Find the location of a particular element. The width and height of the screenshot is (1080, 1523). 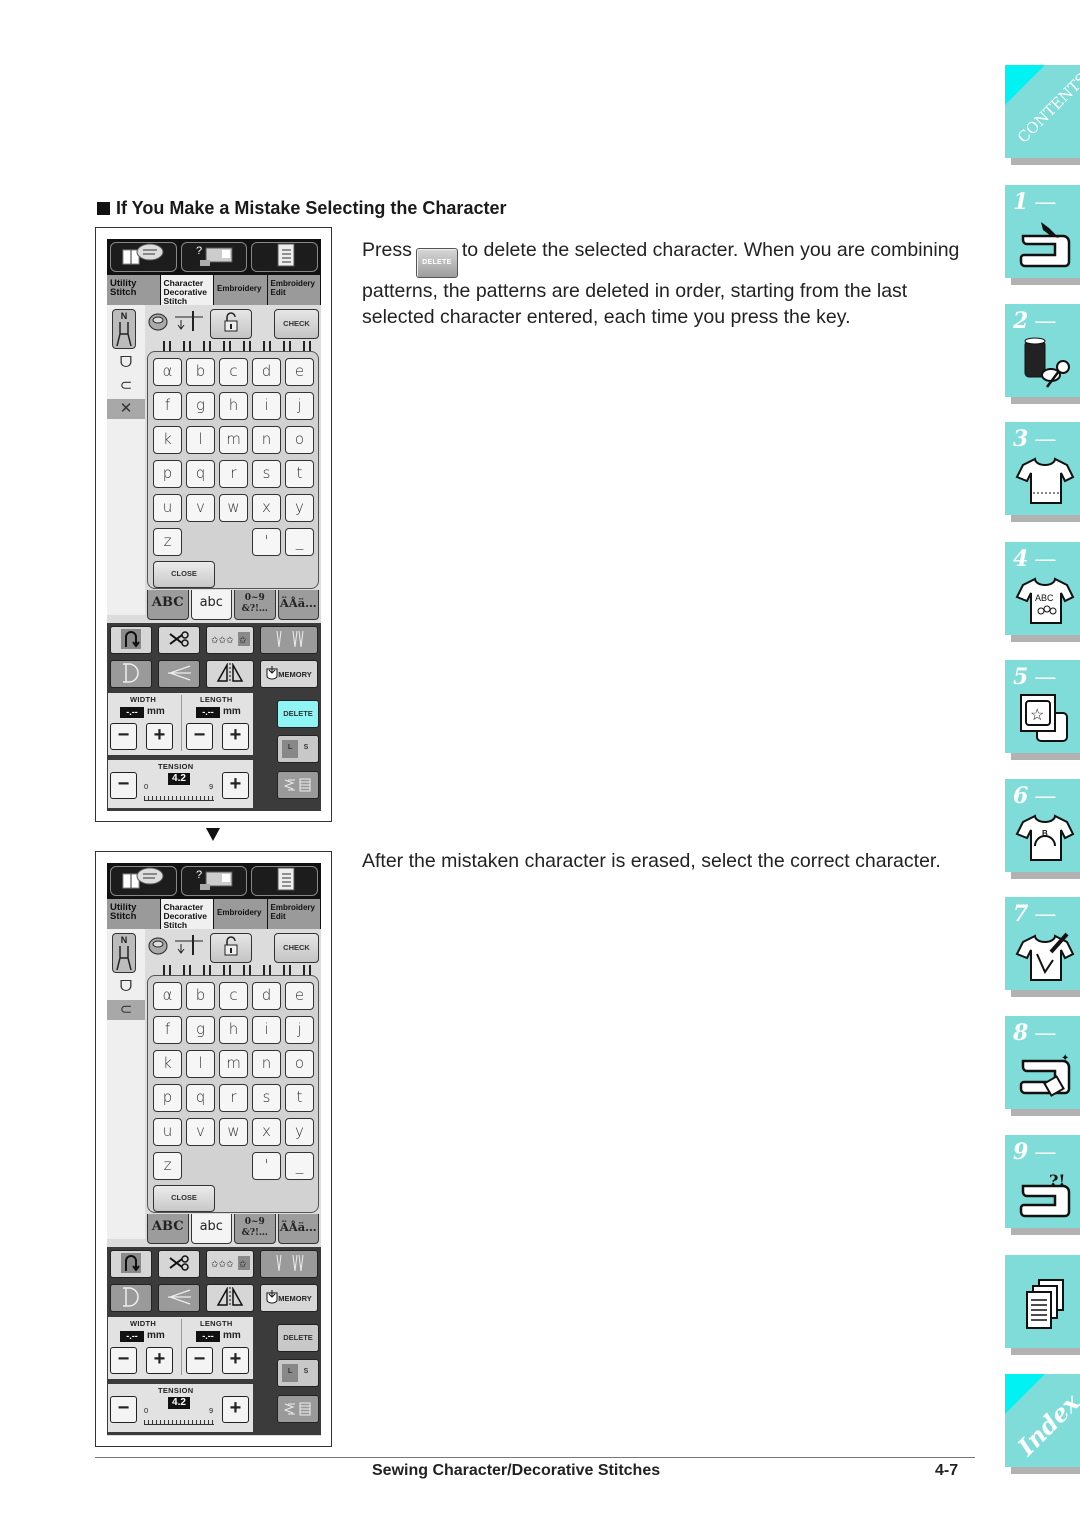

character-key: w is located at coordinates (233, 508).